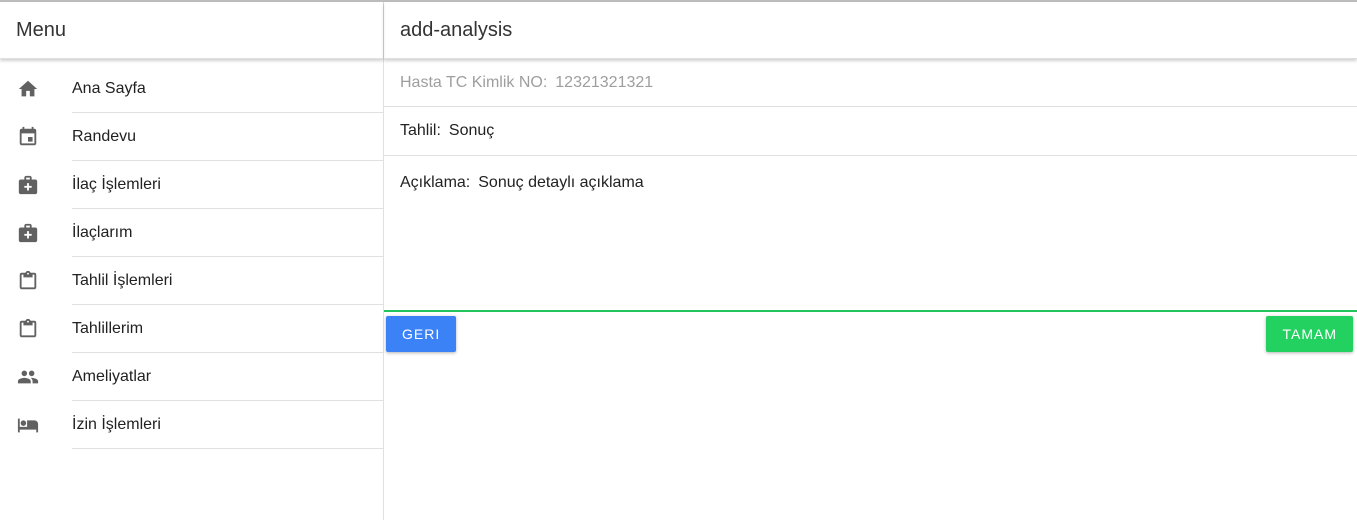  Describe the element at coordinates (561, 182) in the screenshot. I see `aciklama-field-value: Sonuç detaylı açıklama` at that location.